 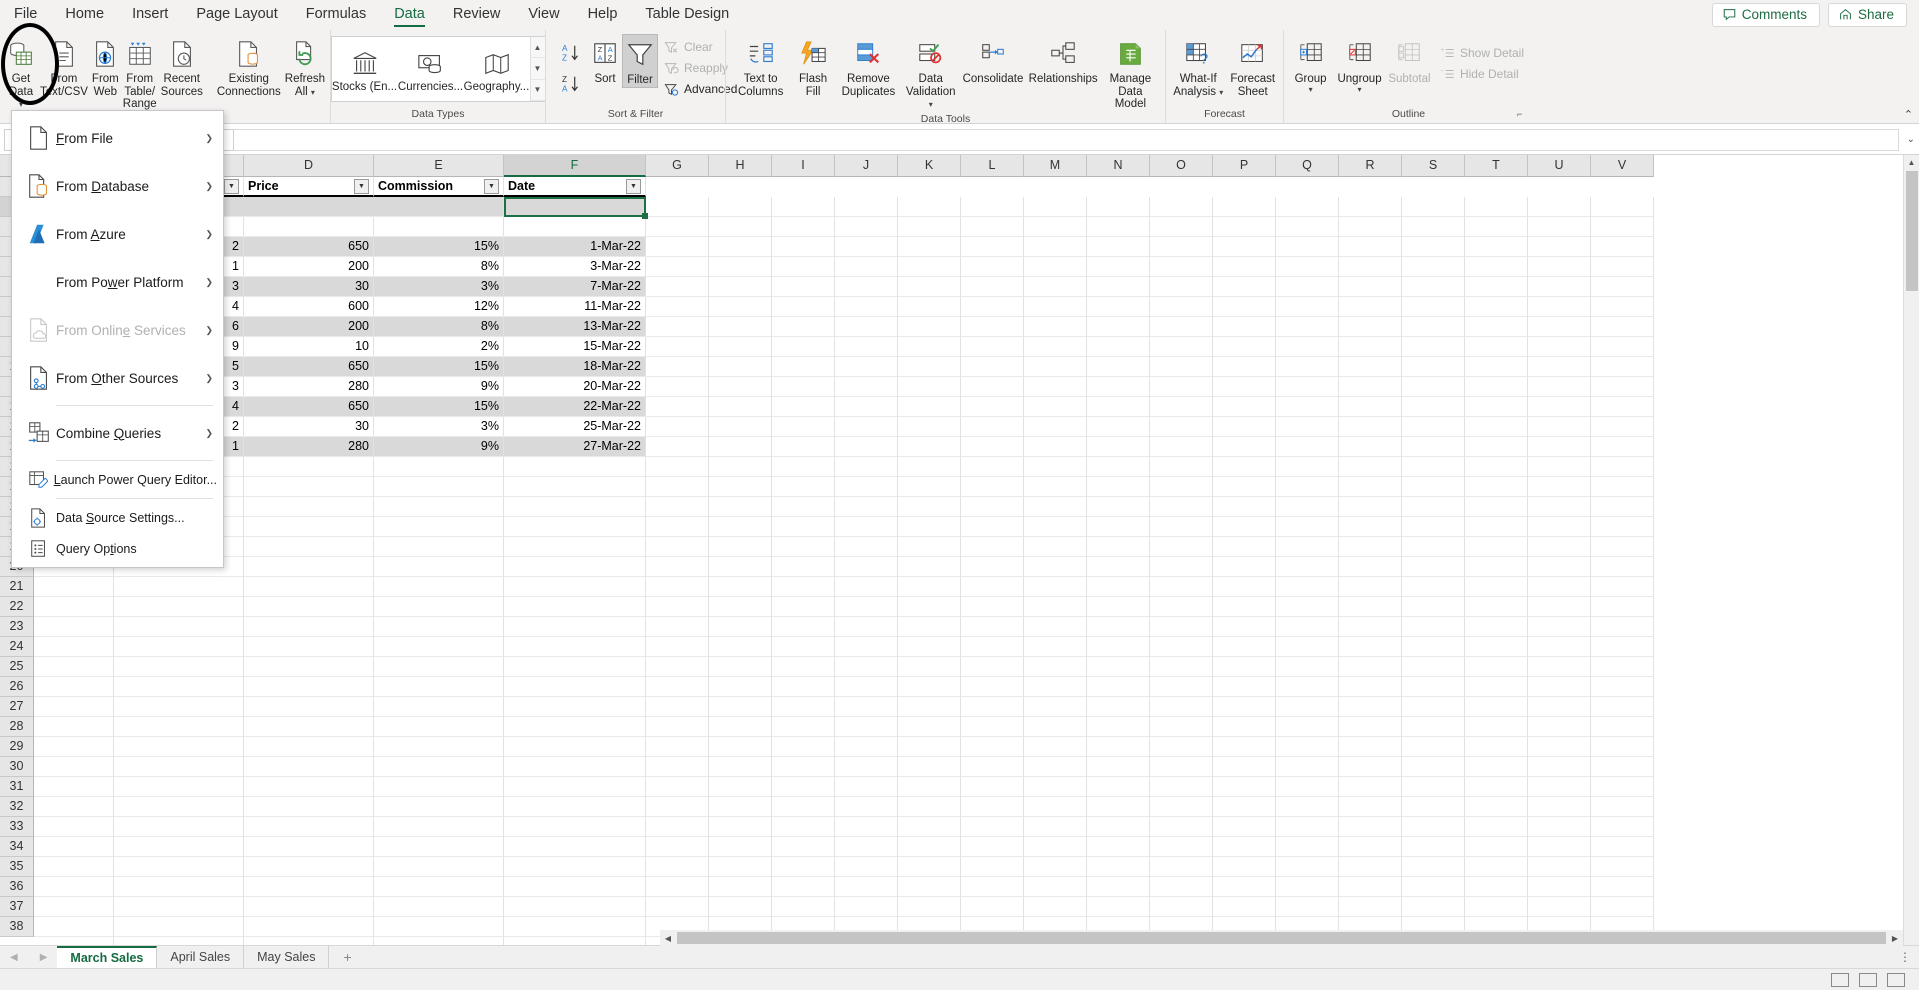 What do you see at coordinates (640, 61) in the screenshot?
I see `filter-button: Filter` at bounding box center [640, 61].